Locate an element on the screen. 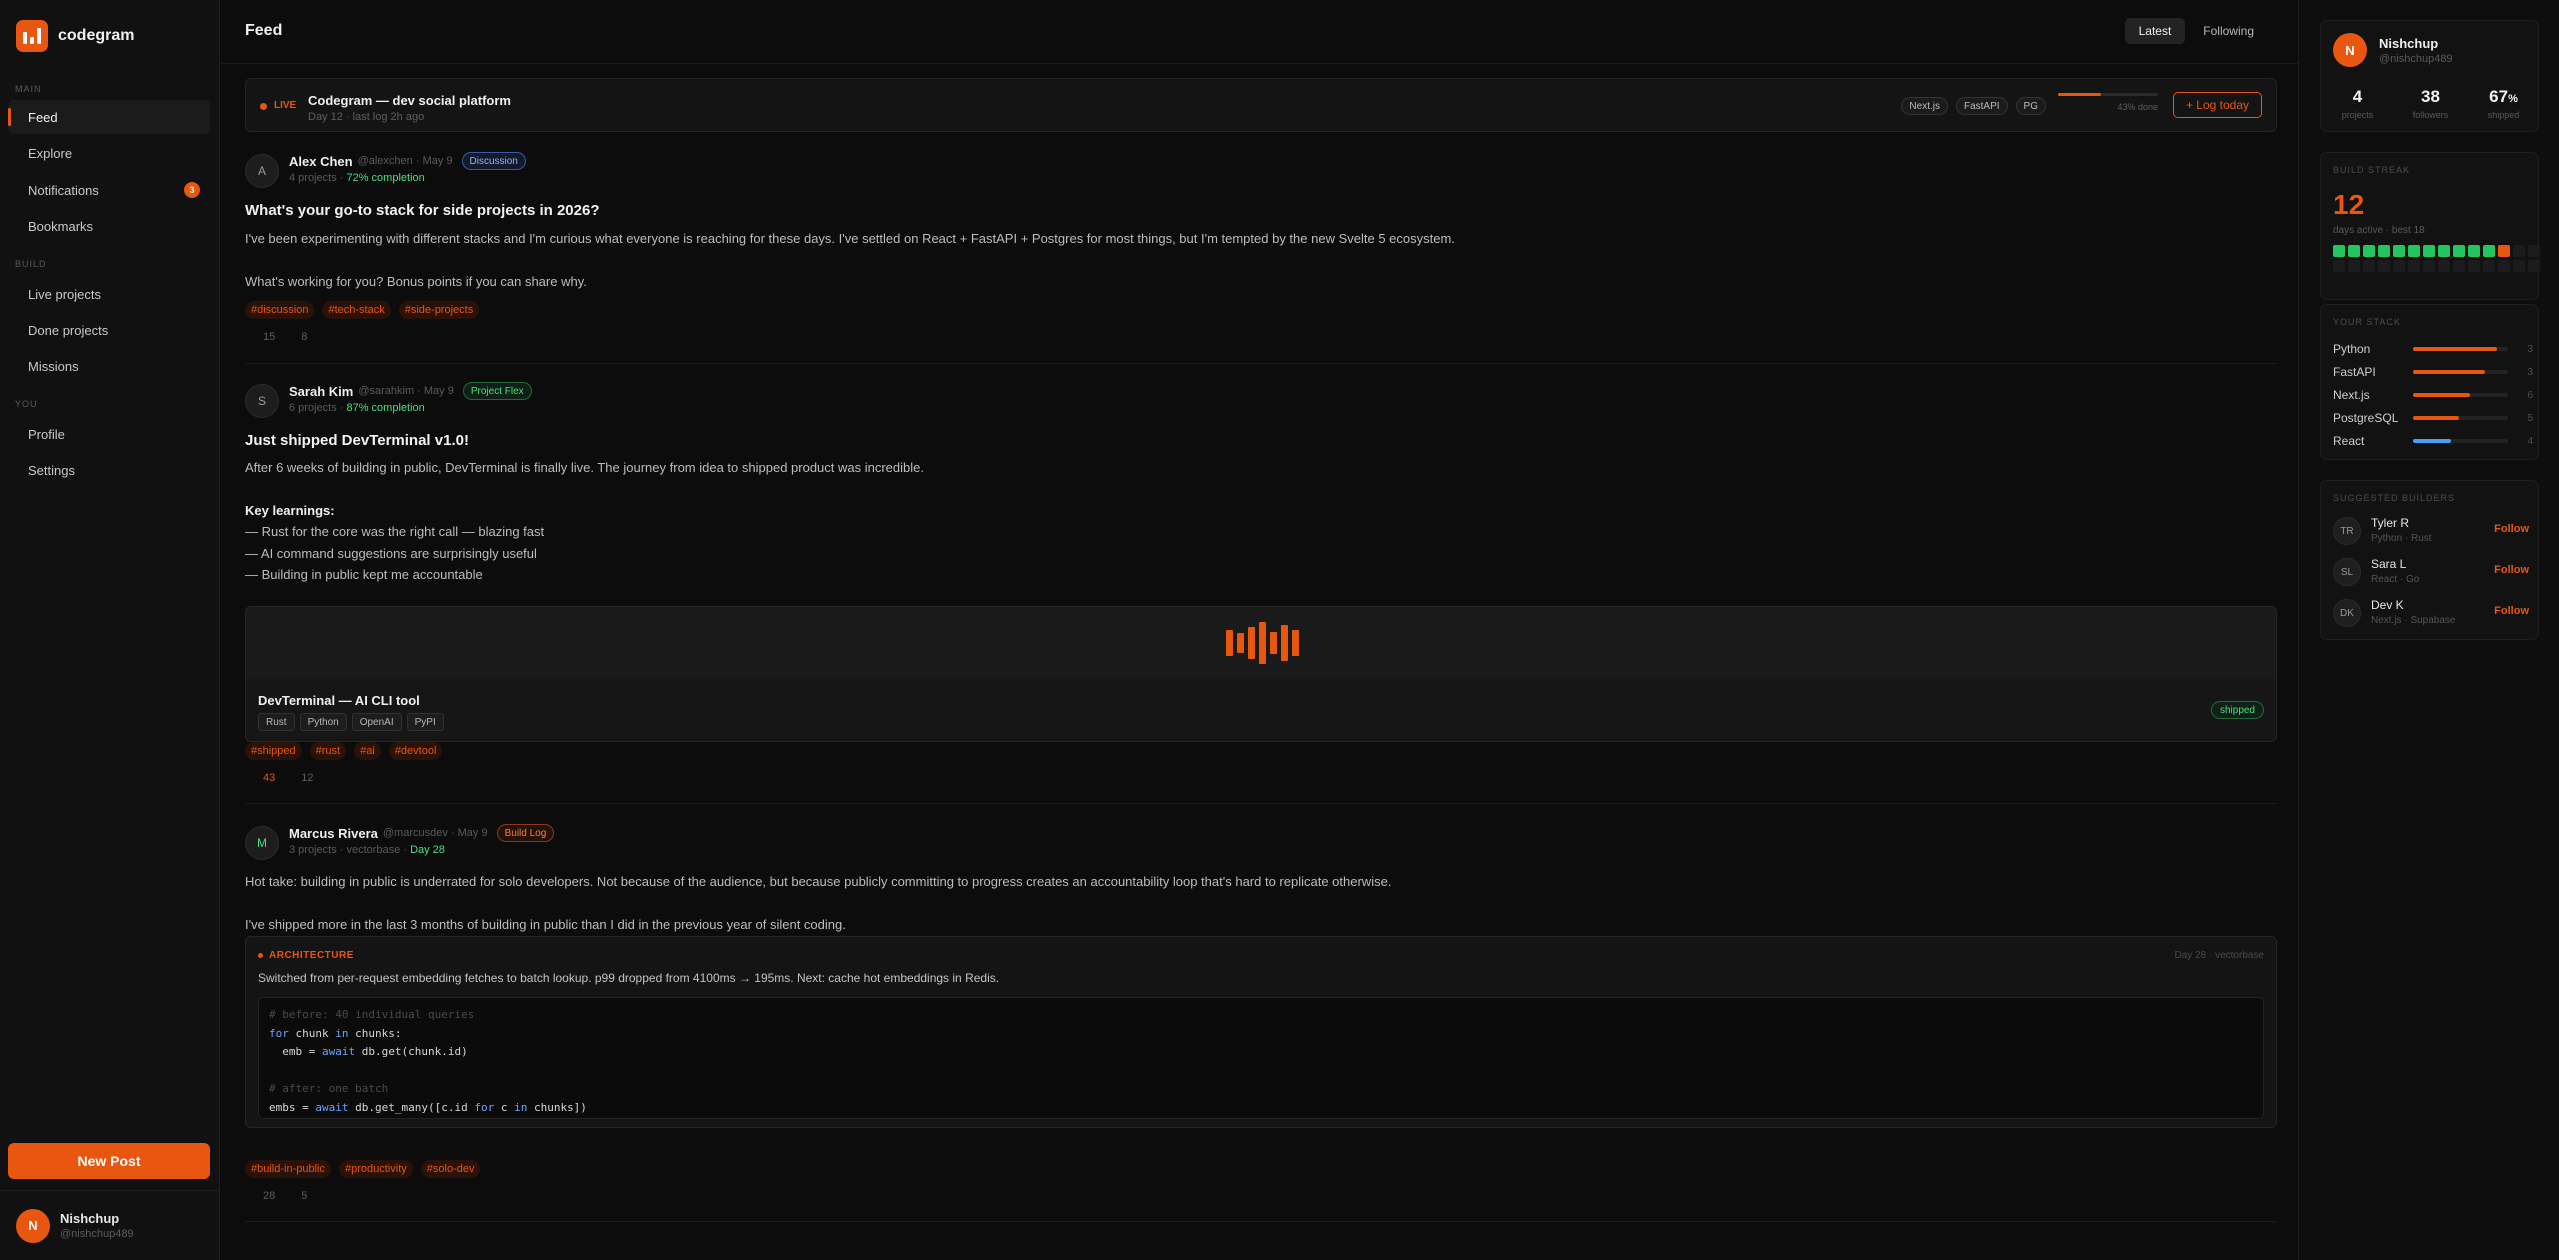  nav-section-build: BUILD is located at coordinates (31, 264).